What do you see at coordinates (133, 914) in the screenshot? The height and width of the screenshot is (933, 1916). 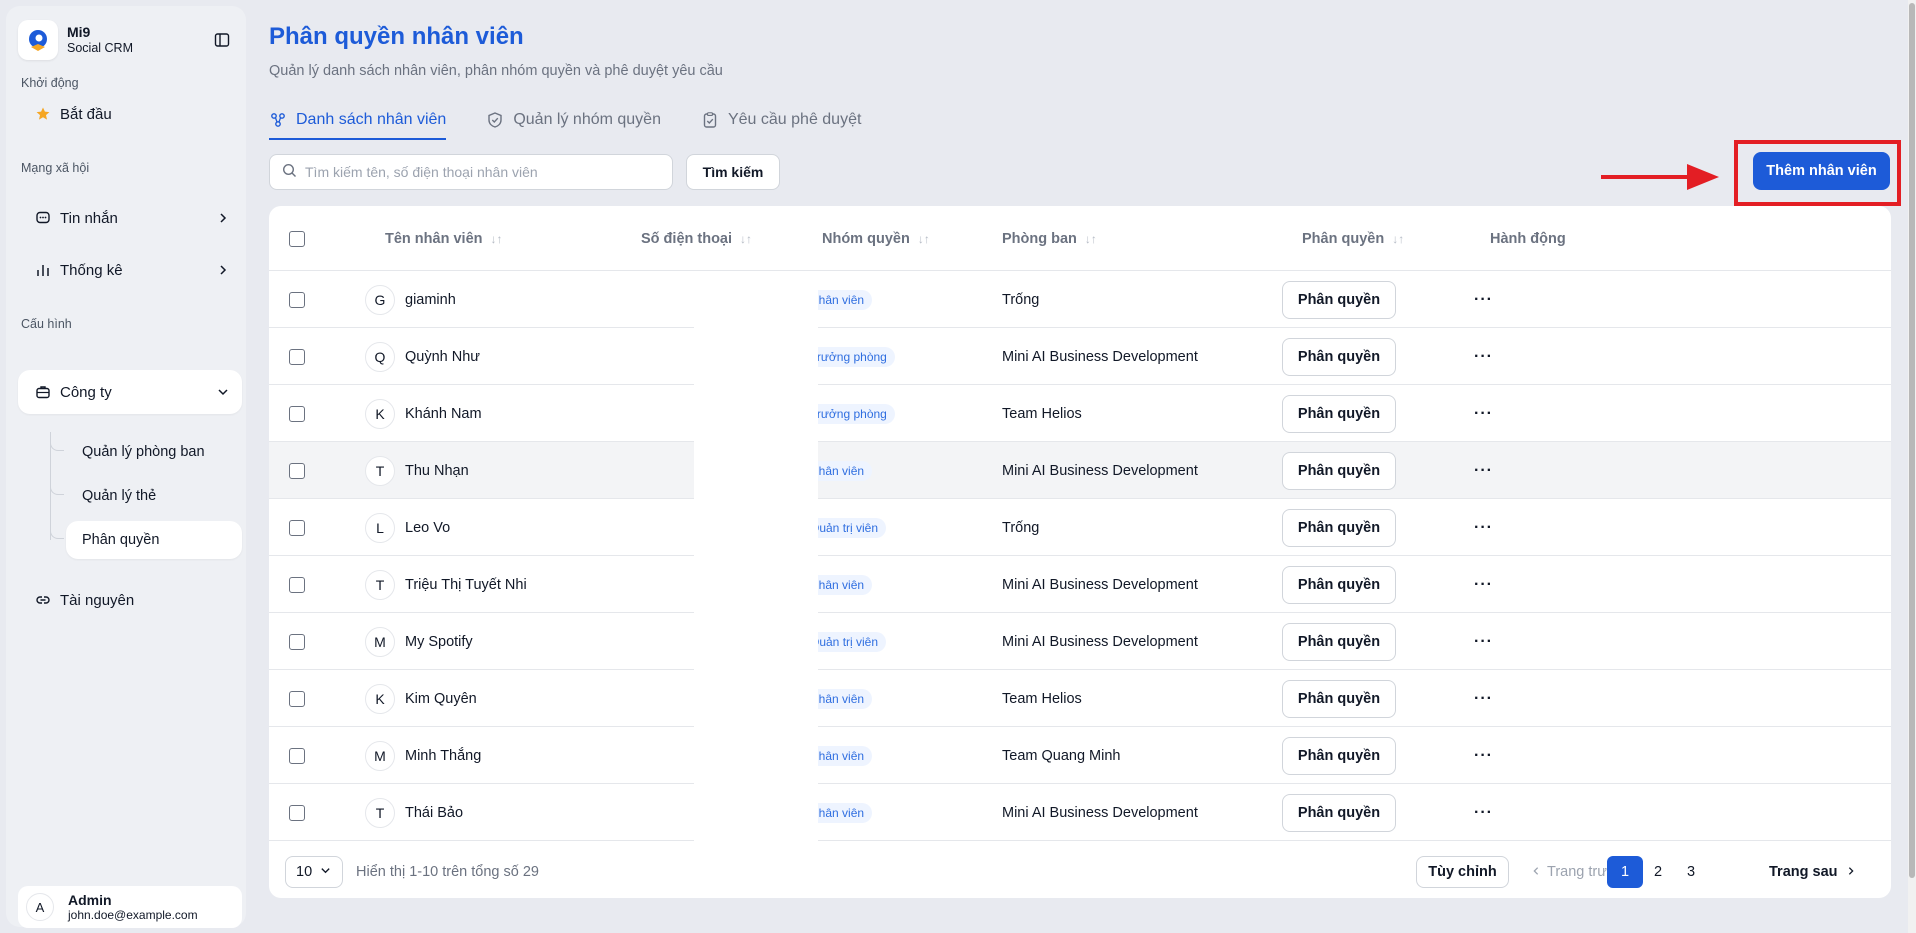 I see `user-email: john.doe@example.com` at bounding box center [133, 914].